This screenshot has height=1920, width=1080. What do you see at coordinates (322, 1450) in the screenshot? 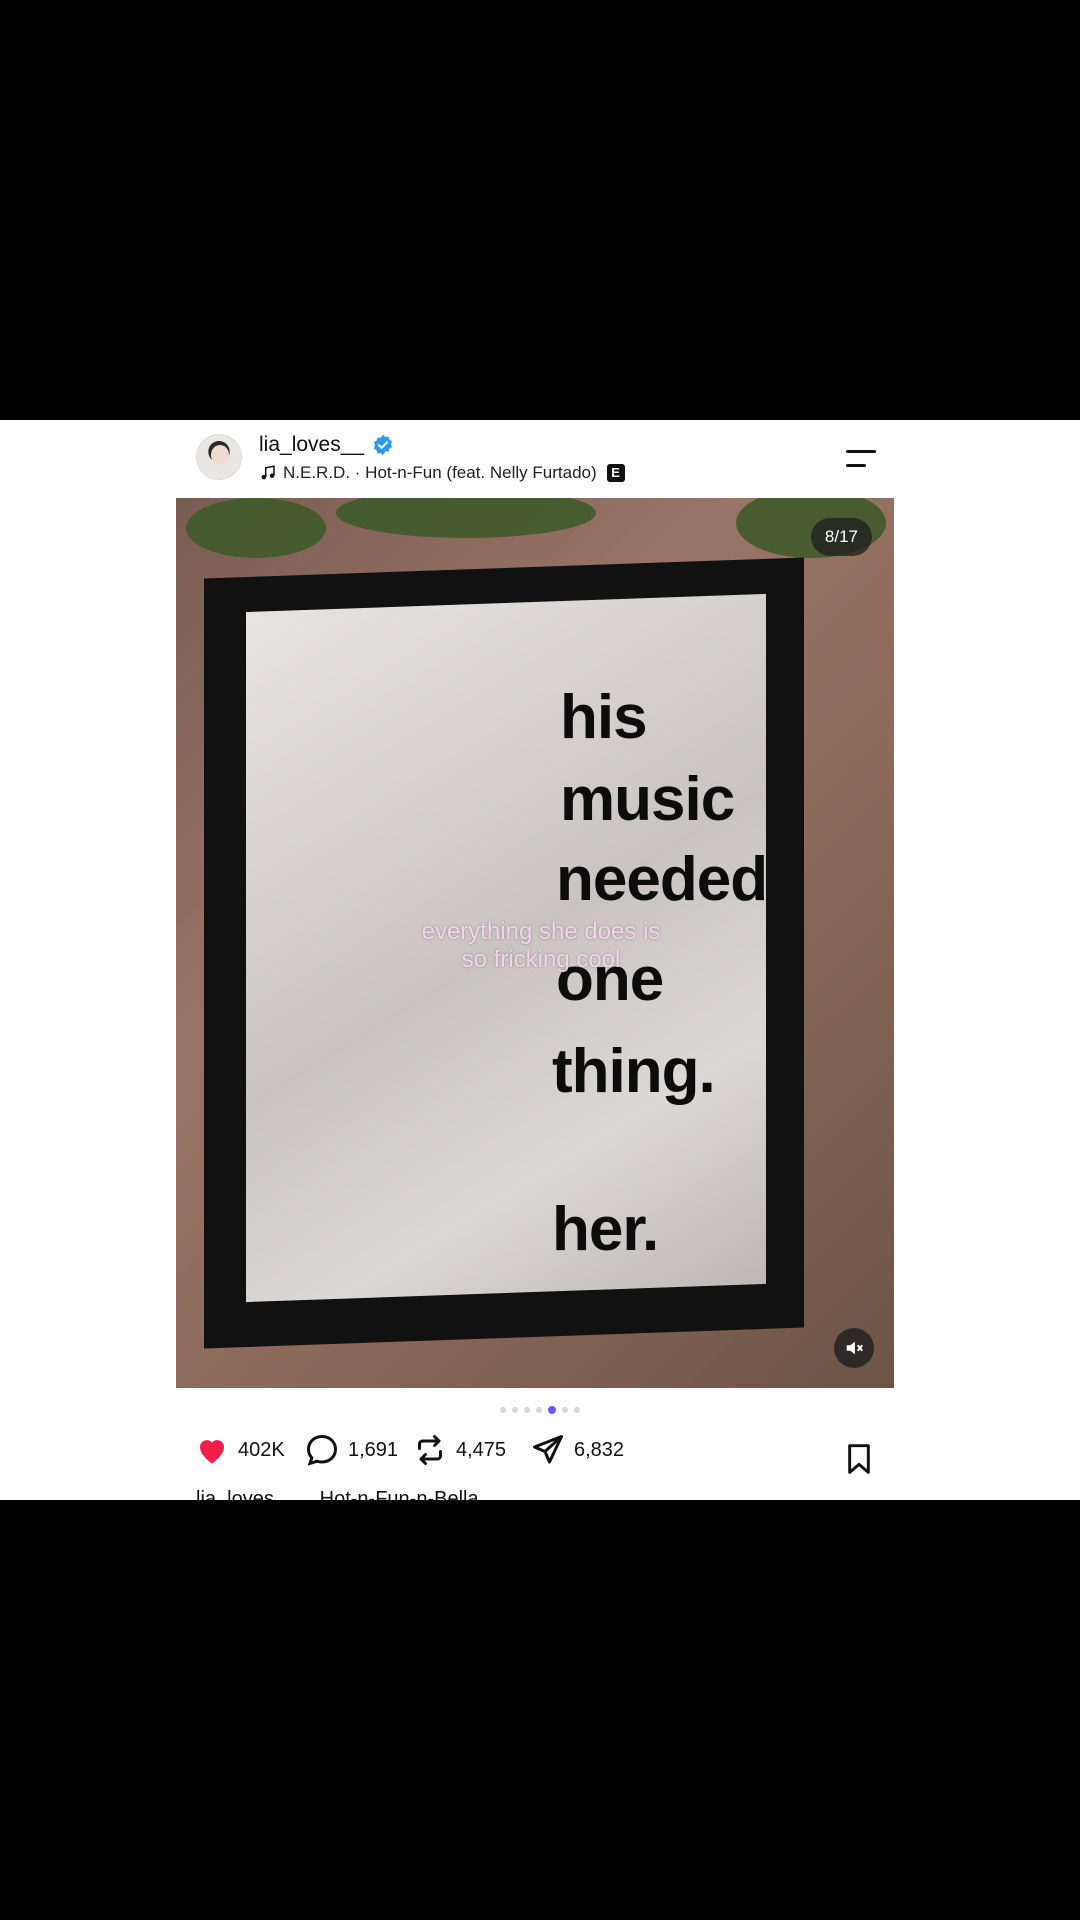
I see `comment-icon` at bounding box center [322, 1450].